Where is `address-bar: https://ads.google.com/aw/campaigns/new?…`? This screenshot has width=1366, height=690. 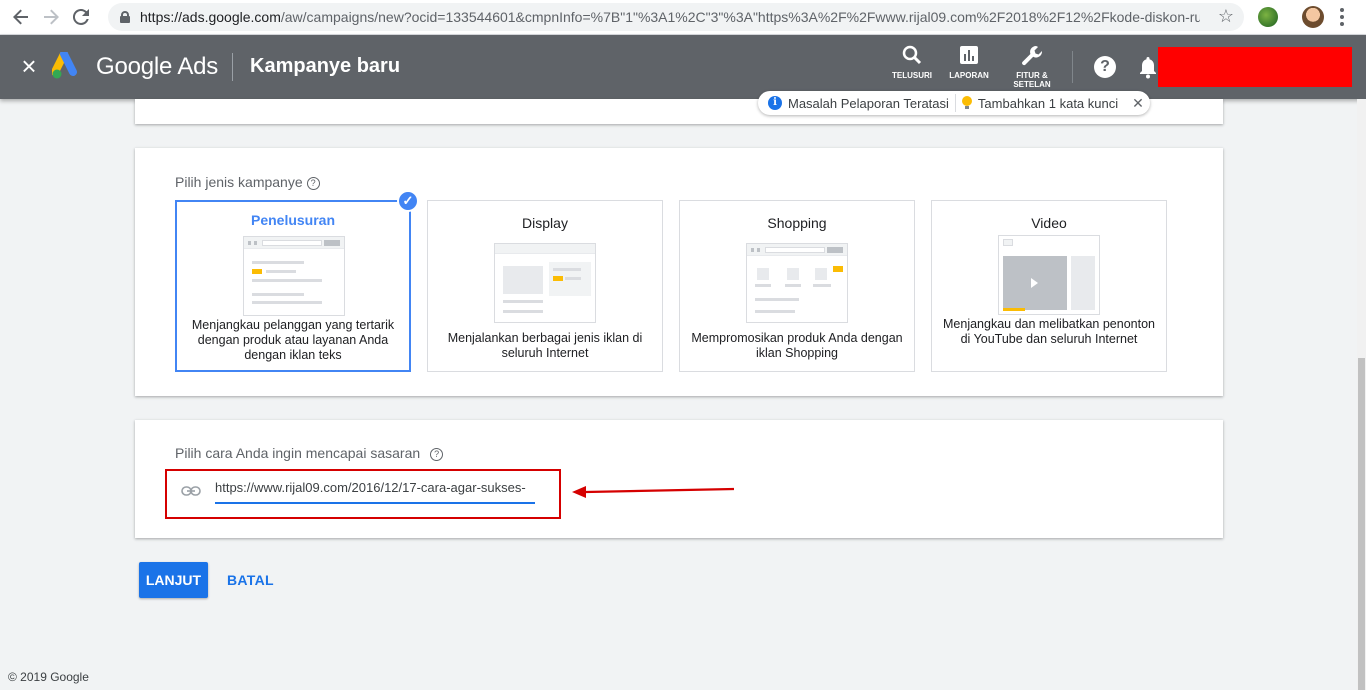
address-bar: https://ads.google.com/aw/campaigns/new?… is located at coordinates (676, 17).